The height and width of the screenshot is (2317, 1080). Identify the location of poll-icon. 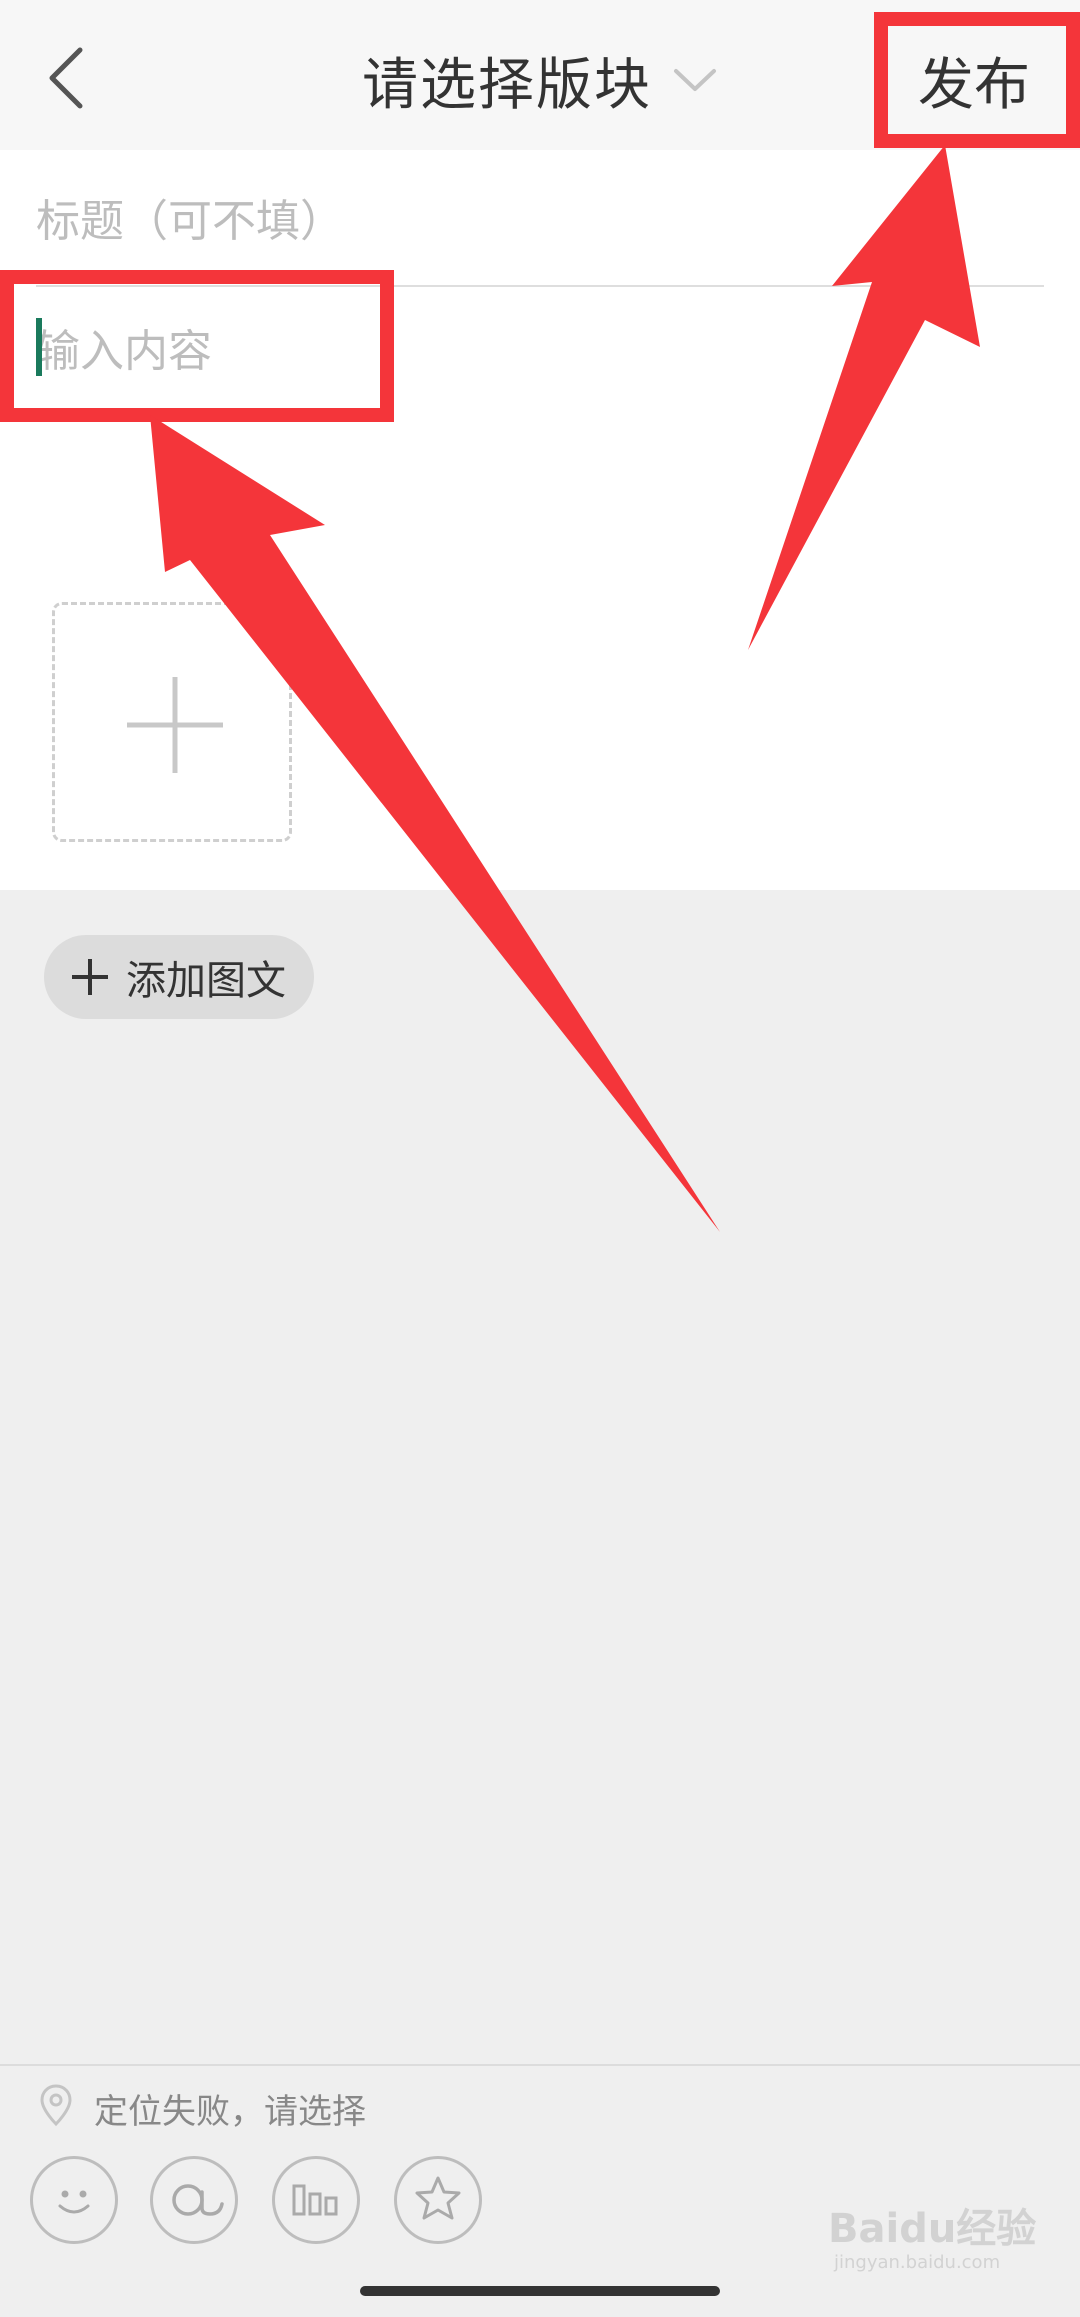
(315, 2200).